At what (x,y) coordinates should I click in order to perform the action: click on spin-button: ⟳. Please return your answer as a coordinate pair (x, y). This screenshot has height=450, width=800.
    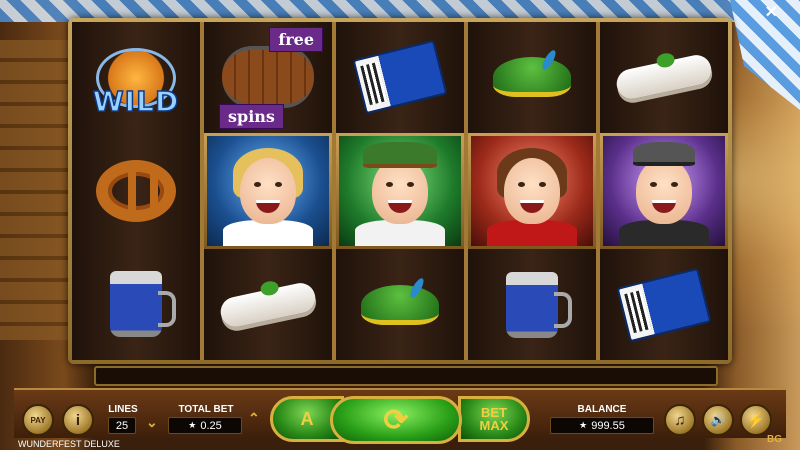
    Looking at the image, I should click on (396, 420).